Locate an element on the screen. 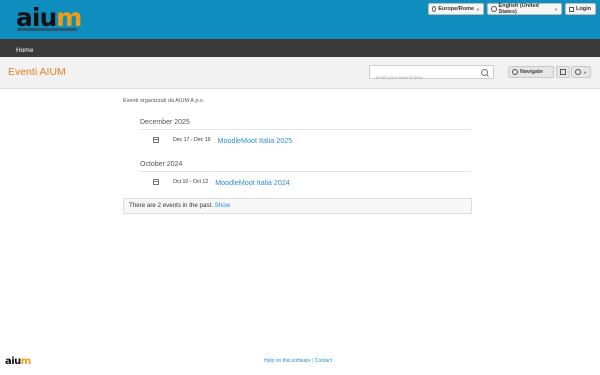  site-logo: aium is located at coordinates (49, 18).